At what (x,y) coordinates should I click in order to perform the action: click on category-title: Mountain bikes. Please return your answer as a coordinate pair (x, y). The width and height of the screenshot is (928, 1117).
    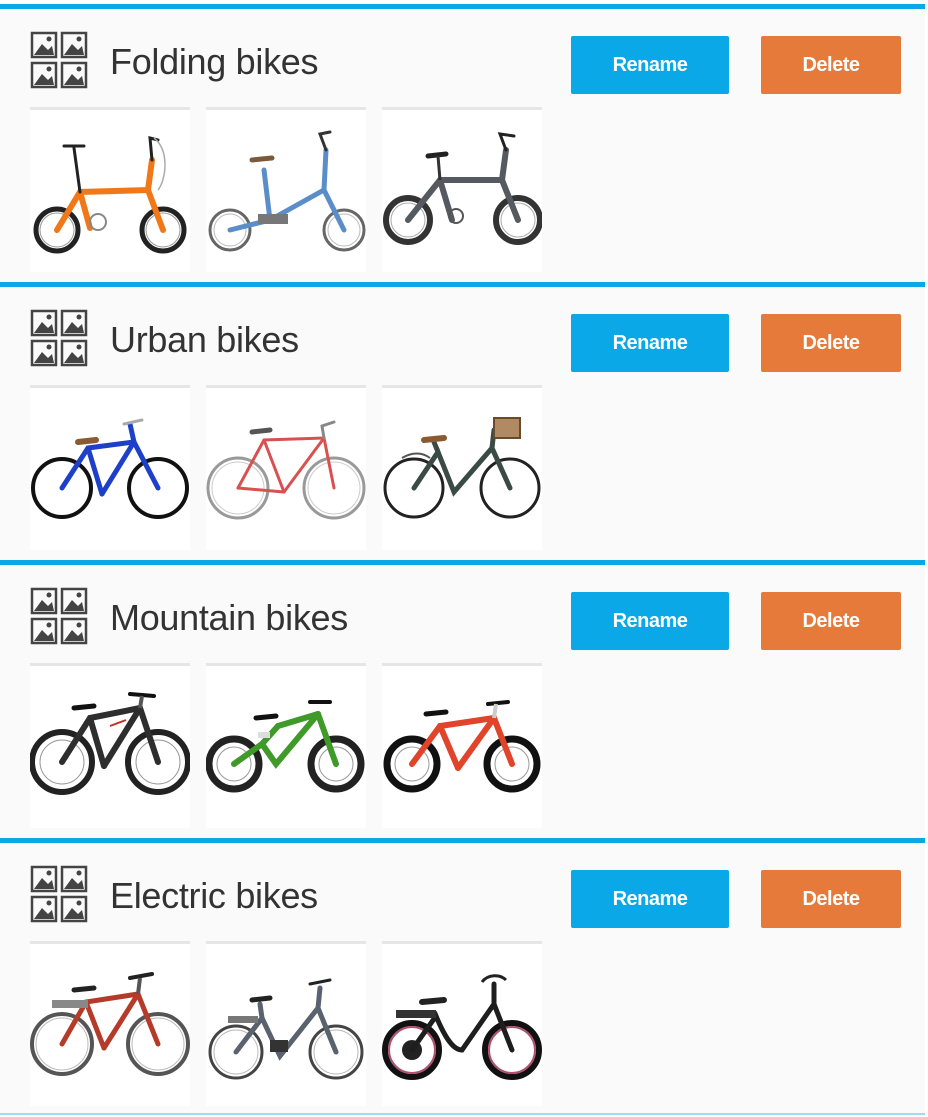
    Looking at the image, I should click on (229, 617).